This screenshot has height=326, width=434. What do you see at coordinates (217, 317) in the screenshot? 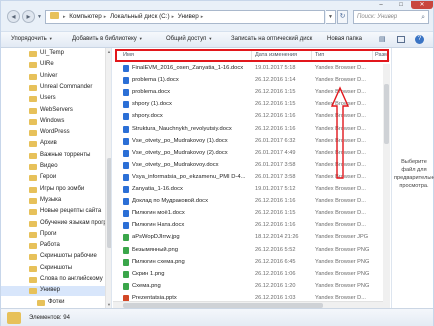
I see `status-bar: Элементов: 94` at bounding box center [217, 317].